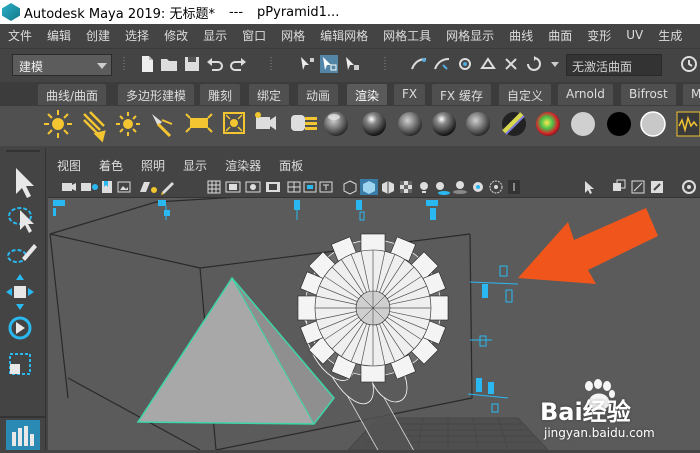 This screenshot has height=453, width=700. Describe the element at coordinates (175, 35) in the screenshot. I see `menu-modify: 修改` at that location.